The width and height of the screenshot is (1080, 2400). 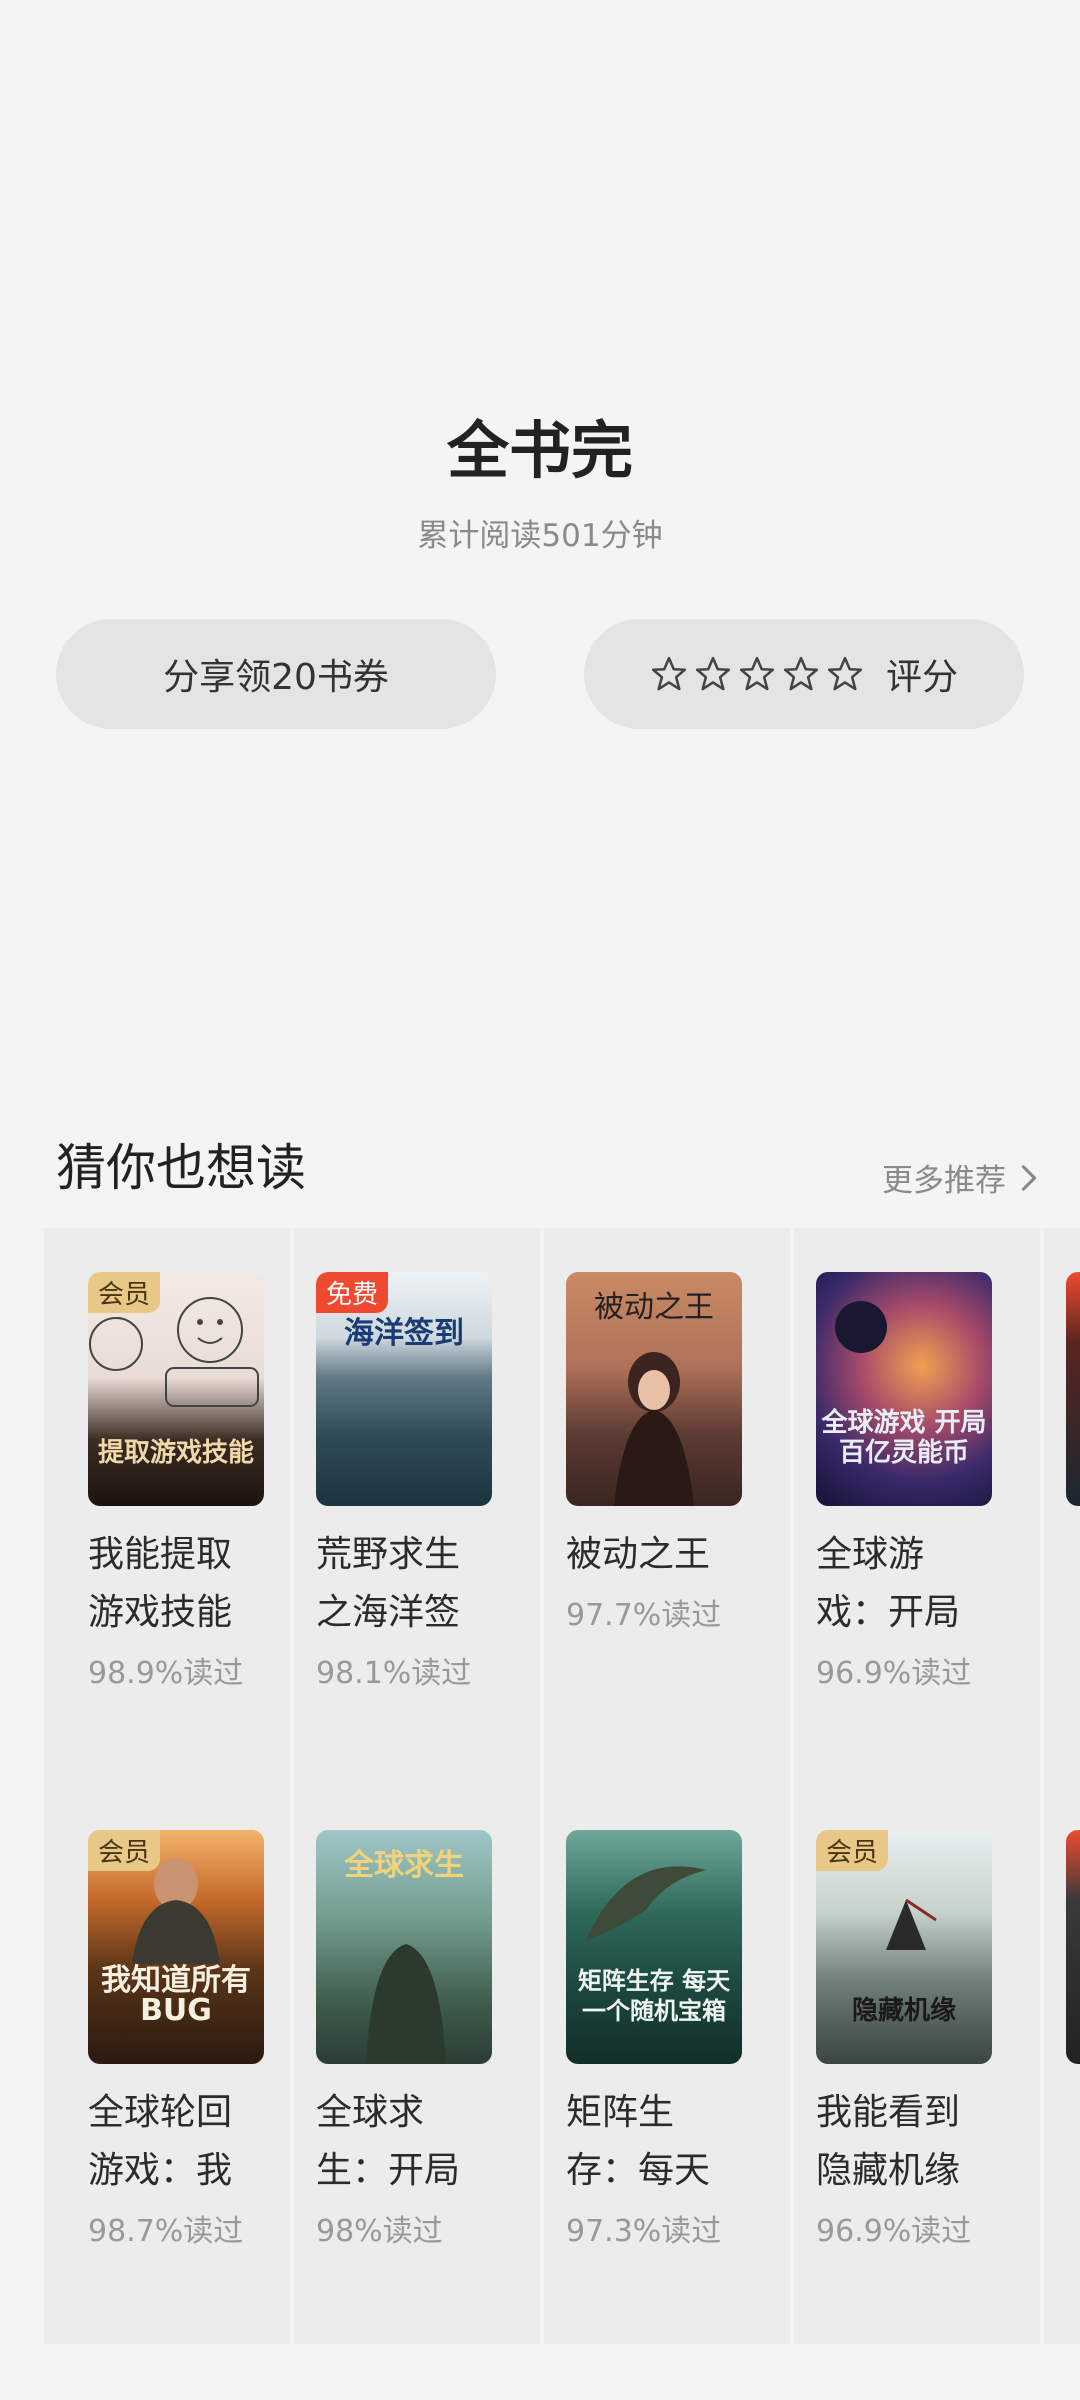 I want to click on book-cover: 被动之王, so click(x=654, y=1389).